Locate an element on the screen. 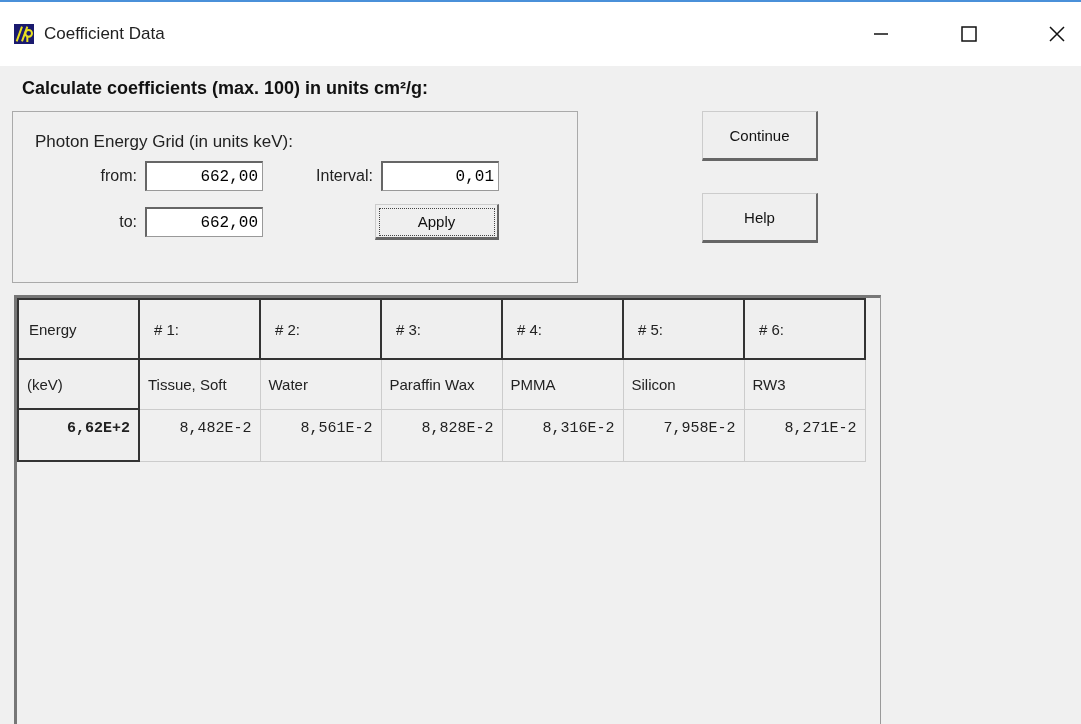  column-header: # 5: is located at coordinates (683, 329).